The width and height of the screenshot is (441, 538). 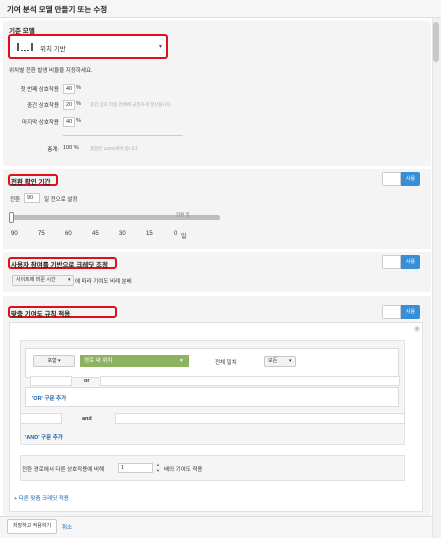 What do you see at coordinates (69, 105) in the screenshot?
I see `middle-interaction-input: 20` at bounding box center [69, 105].